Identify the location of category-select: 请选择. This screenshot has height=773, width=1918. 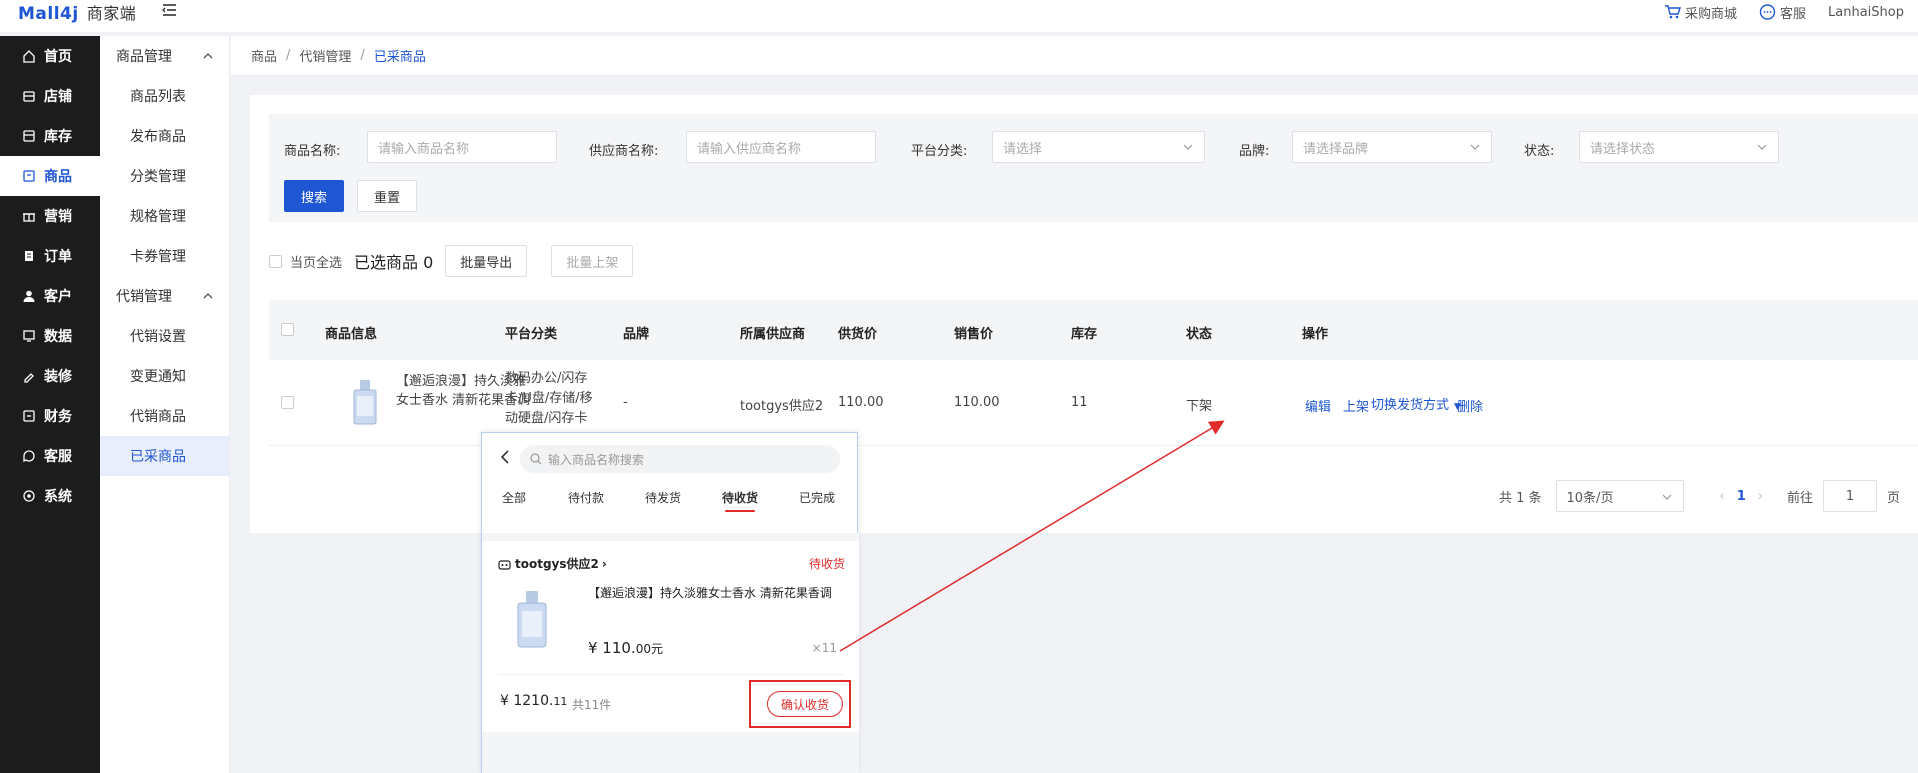
(1098, 147).